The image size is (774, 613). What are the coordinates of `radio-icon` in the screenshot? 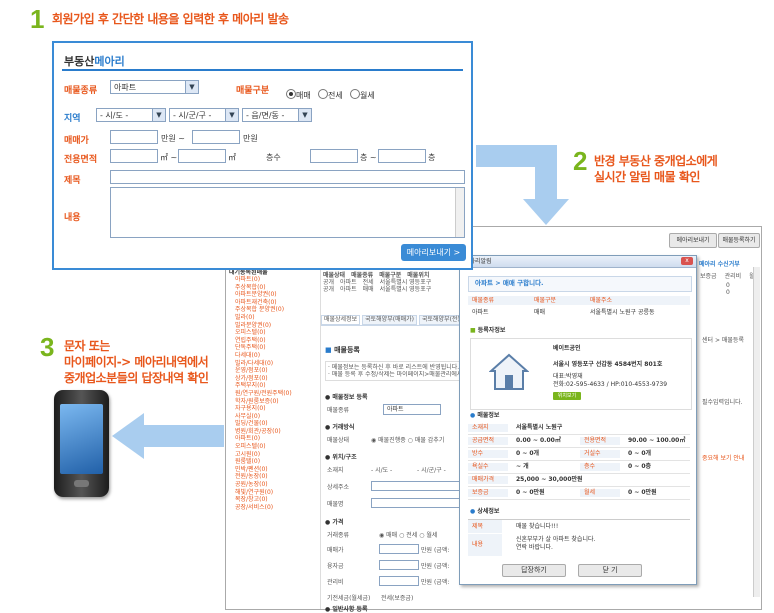 It's located at (323, 93).